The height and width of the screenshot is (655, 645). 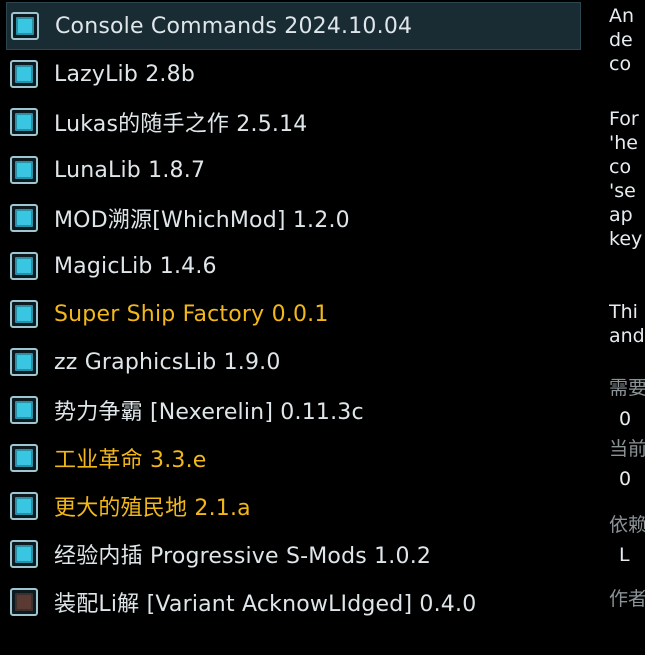 I want to click on mod-label: MagicLib 1.4.6, so click(x=135, y=266).